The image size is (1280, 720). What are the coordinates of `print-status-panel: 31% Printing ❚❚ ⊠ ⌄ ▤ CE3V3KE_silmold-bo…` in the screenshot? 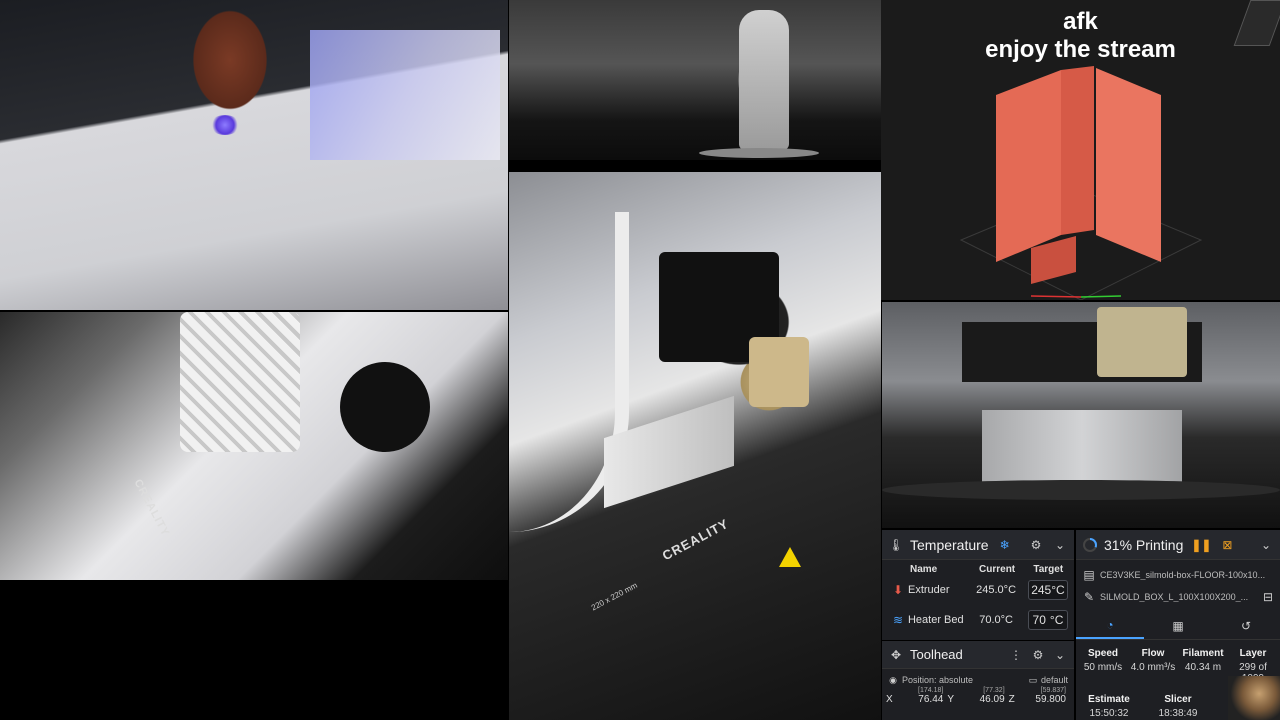 It's located at (1178, 625).